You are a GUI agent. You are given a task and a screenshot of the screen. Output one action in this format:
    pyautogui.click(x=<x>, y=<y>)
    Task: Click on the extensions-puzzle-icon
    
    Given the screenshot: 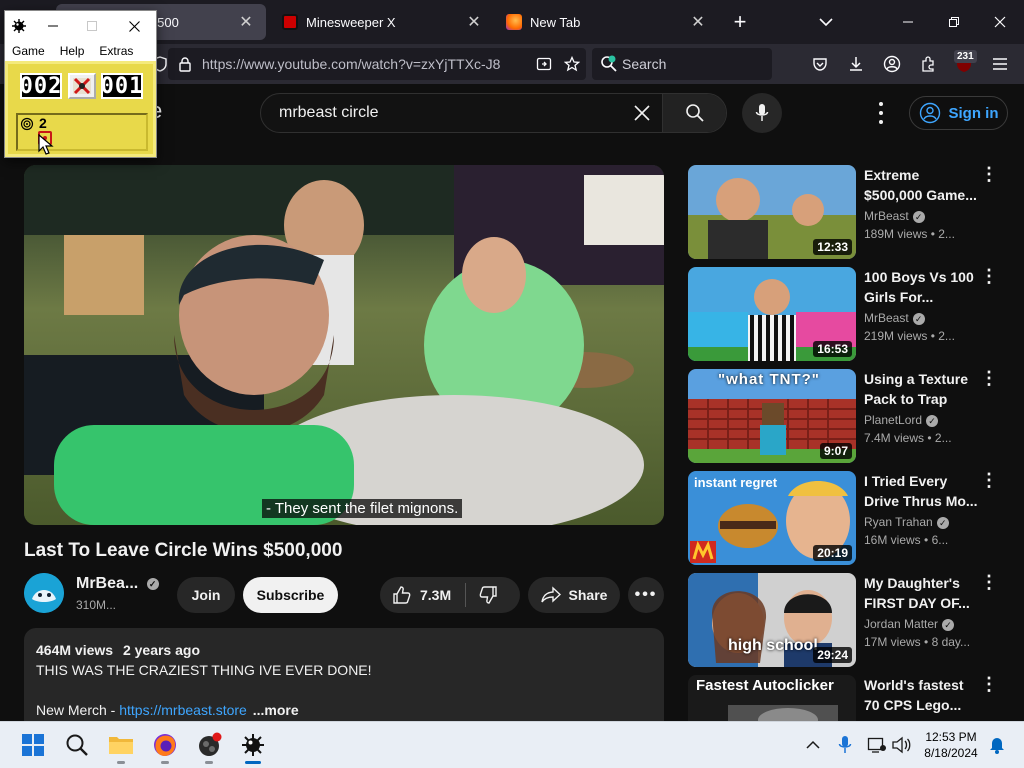 What is the action you would take?
    pyautogui.click(x=928, y=64)
    